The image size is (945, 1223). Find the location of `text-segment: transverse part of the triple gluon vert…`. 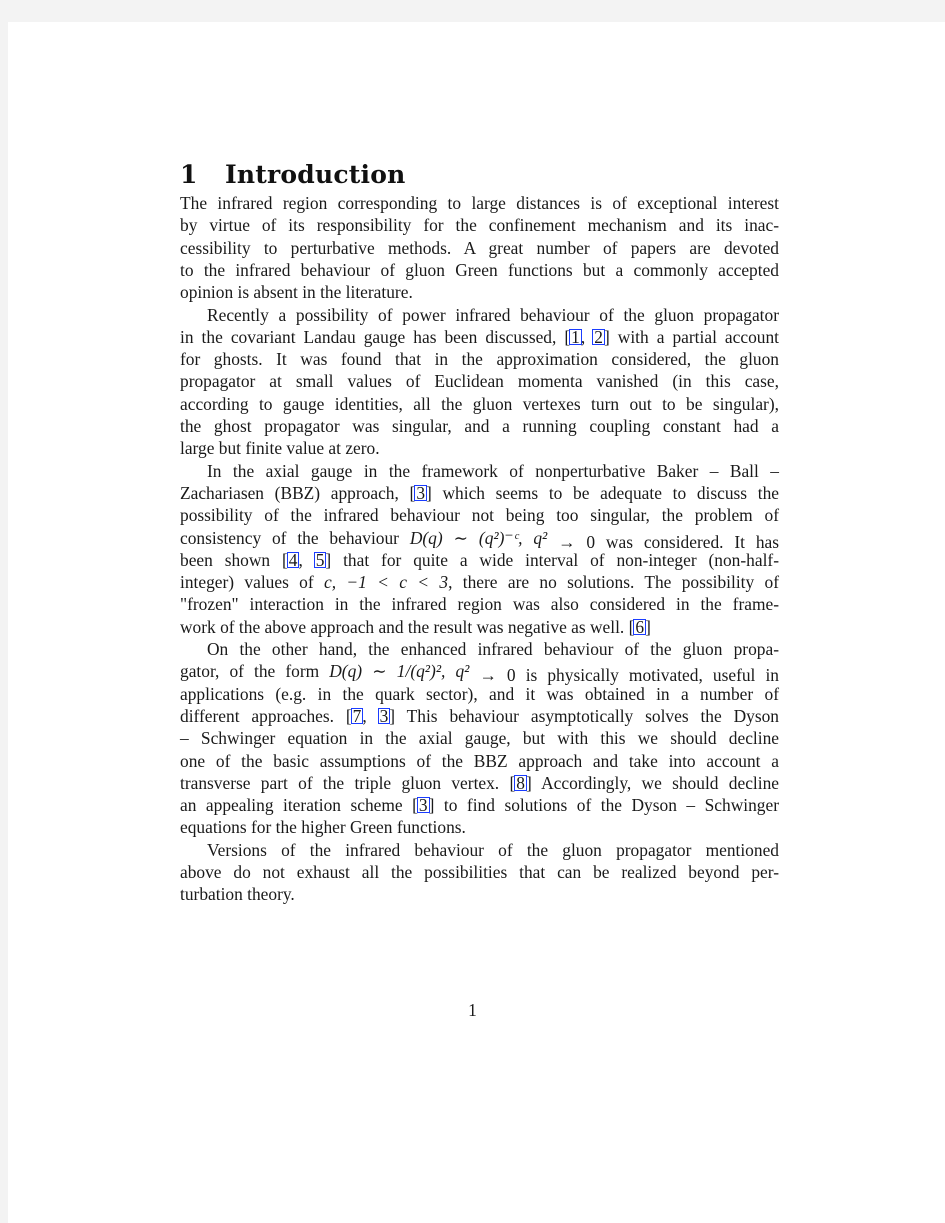

text-segment: transverse part of the triple gluon vert… is located at coordinates (348, 782).